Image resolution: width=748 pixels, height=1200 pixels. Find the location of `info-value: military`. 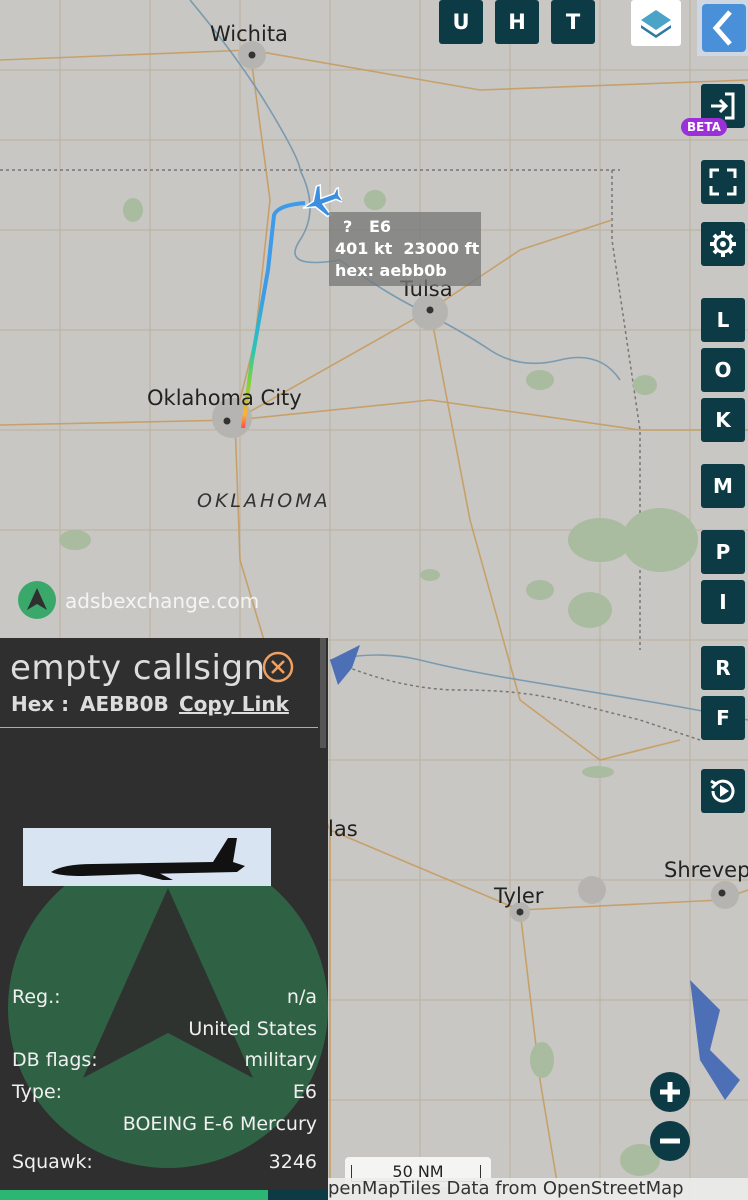

info-value: military is located at coordinates (281, 1060).